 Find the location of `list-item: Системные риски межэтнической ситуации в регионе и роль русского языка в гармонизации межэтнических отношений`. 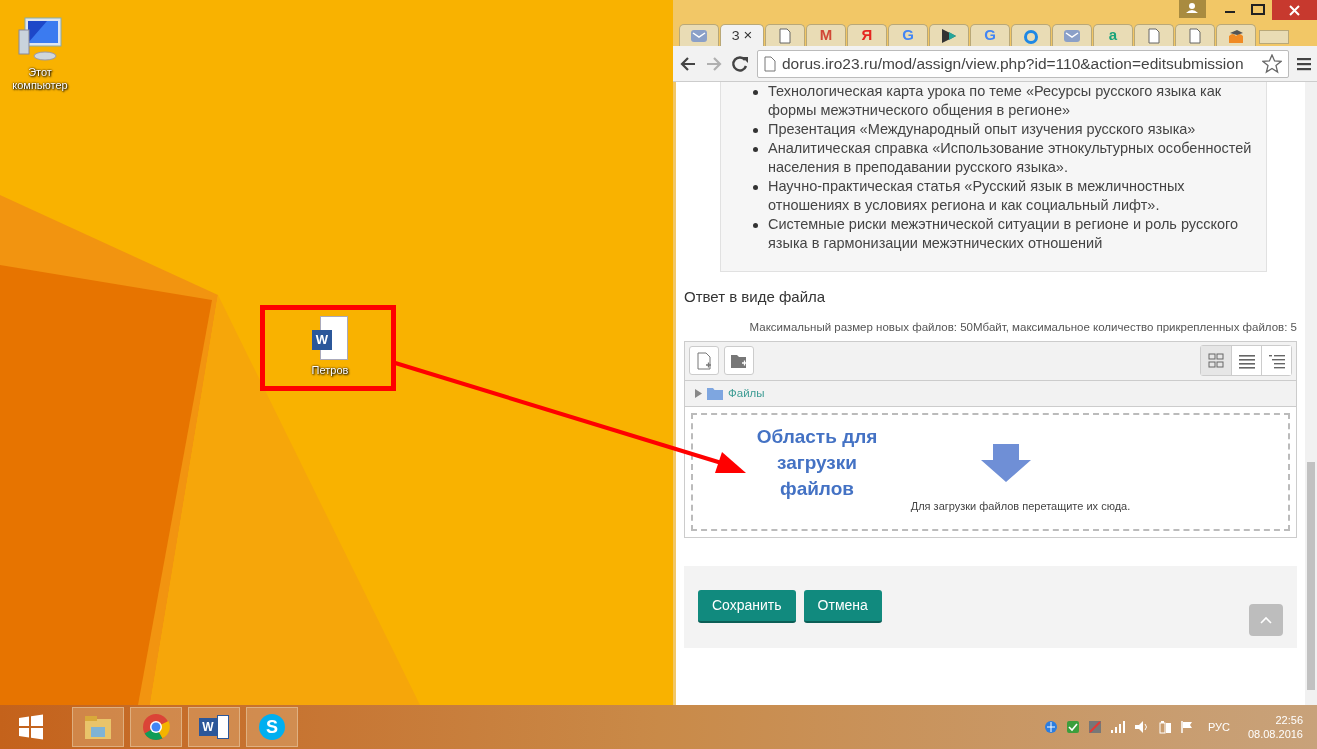

list-item: Системные риски межэтнической ситуации в регионе и роль русского языка в гармонизации межэтнических отношений is located at coordinates (1004, 234).